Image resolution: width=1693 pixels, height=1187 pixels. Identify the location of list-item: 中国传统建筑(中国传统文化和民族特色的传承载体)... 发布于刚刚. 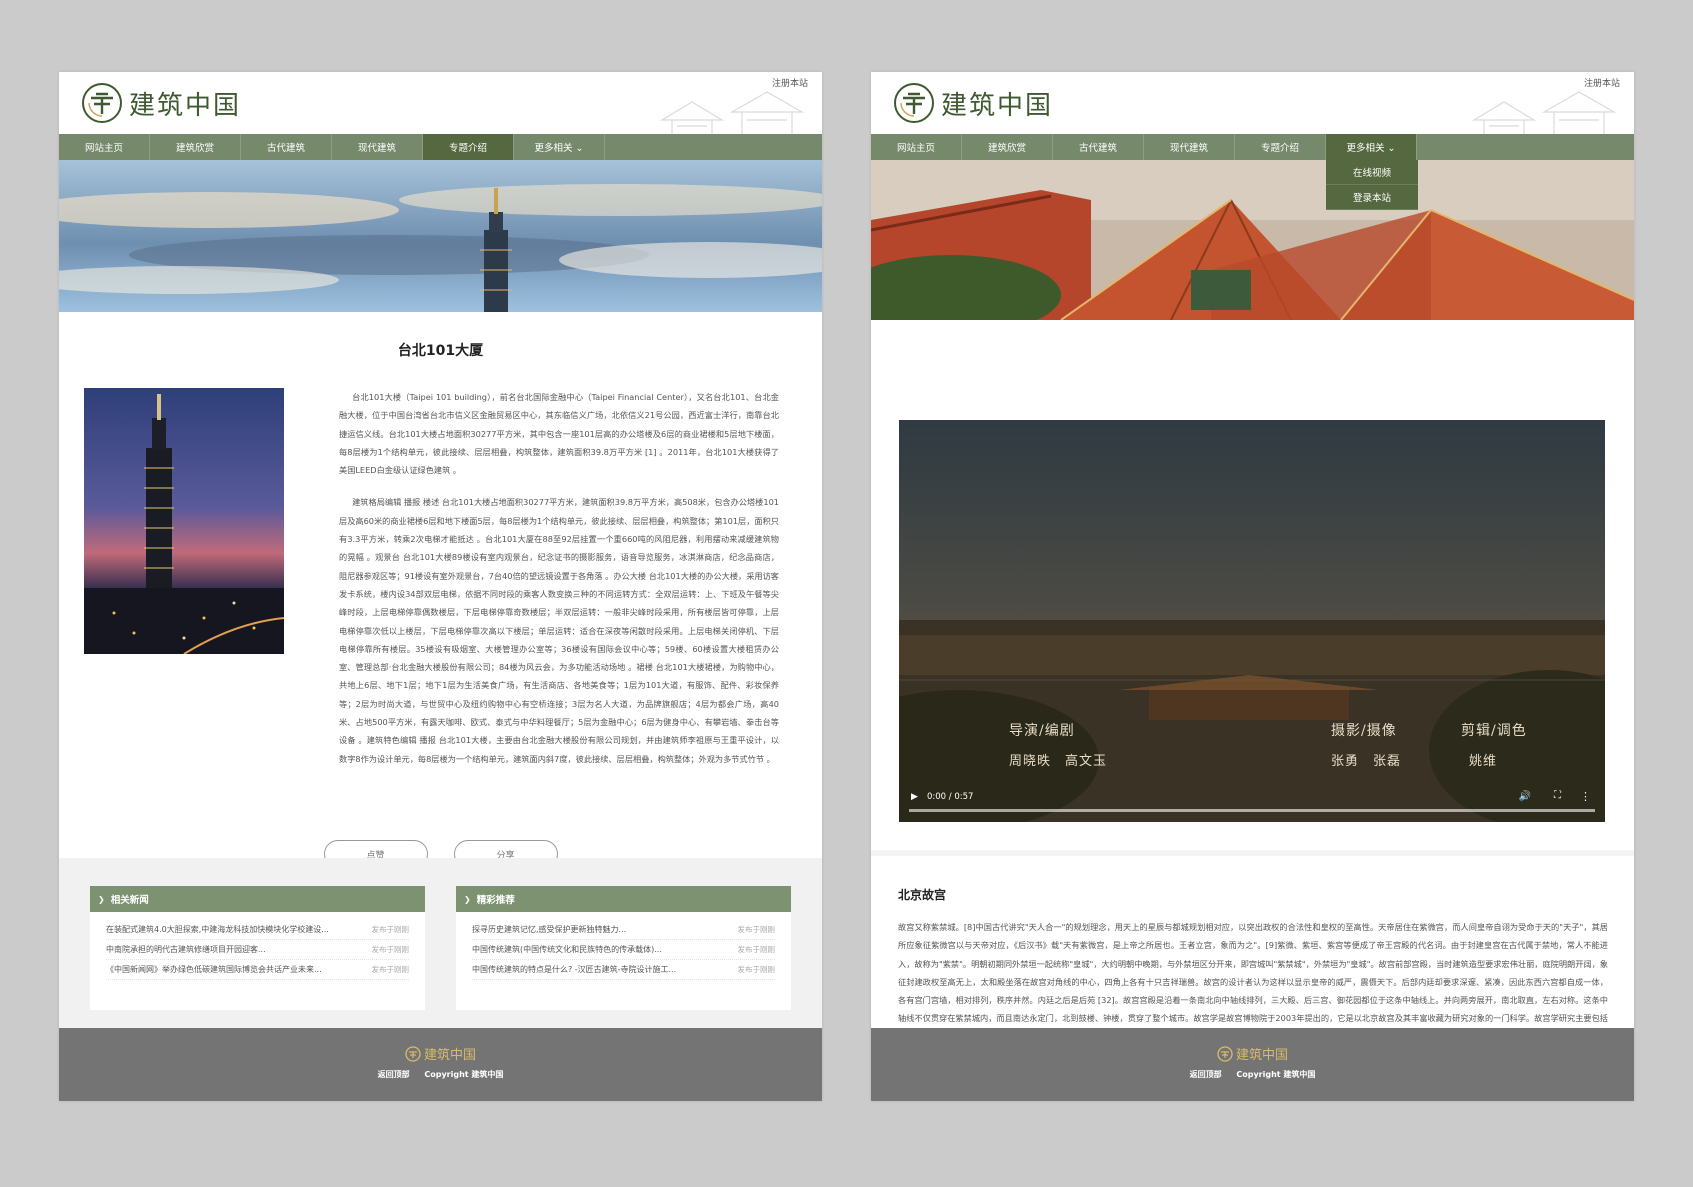
(623, 950).